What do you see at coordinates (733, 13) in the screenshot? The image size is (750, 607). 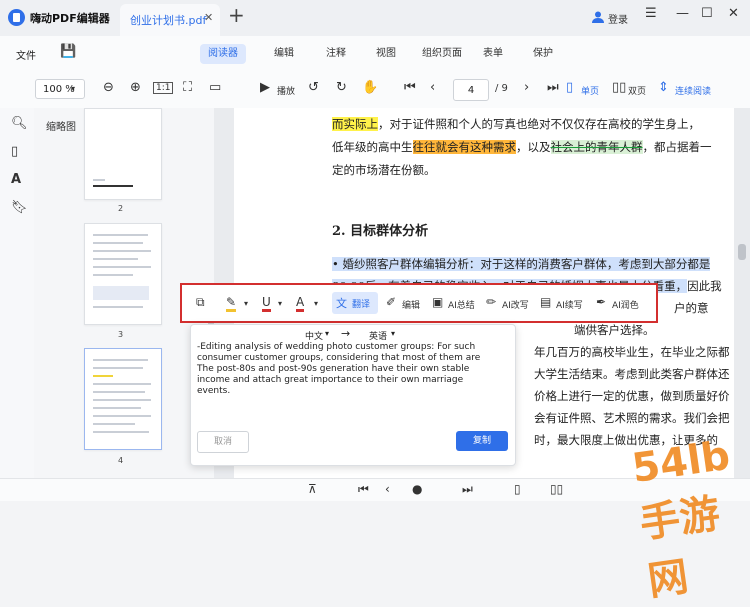 I see `close-window-icon: ✕` at bounding box center [733, 13].